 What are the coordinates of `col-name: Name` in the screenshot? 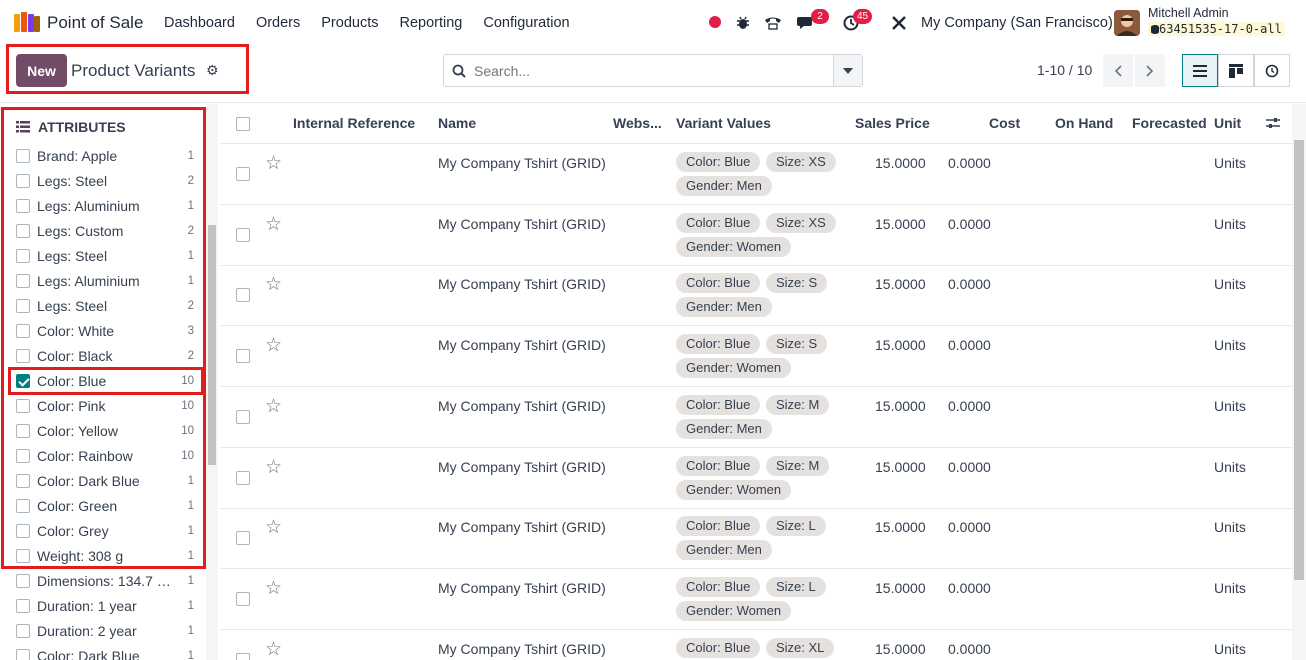 It's located at (457, 123).